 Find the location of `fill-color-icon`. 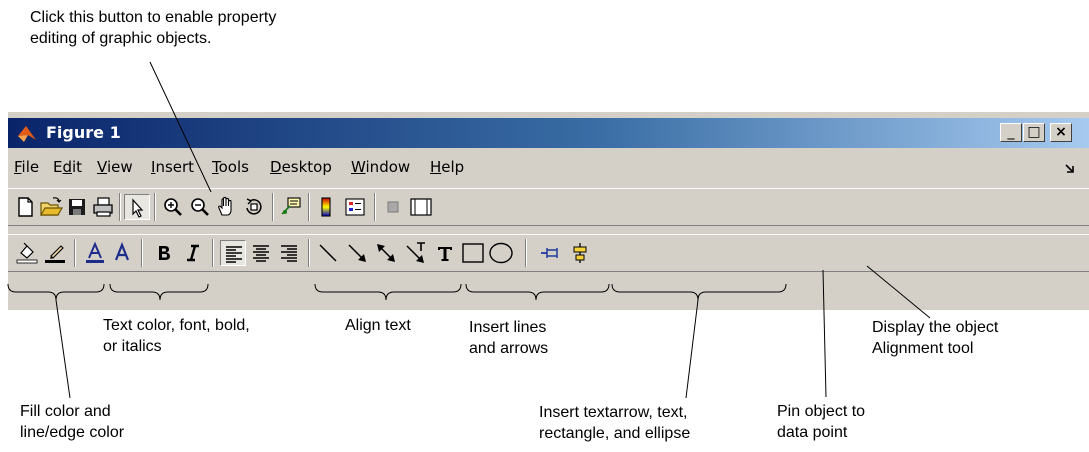

fill-color-icon is located at coordinates (27, 253).